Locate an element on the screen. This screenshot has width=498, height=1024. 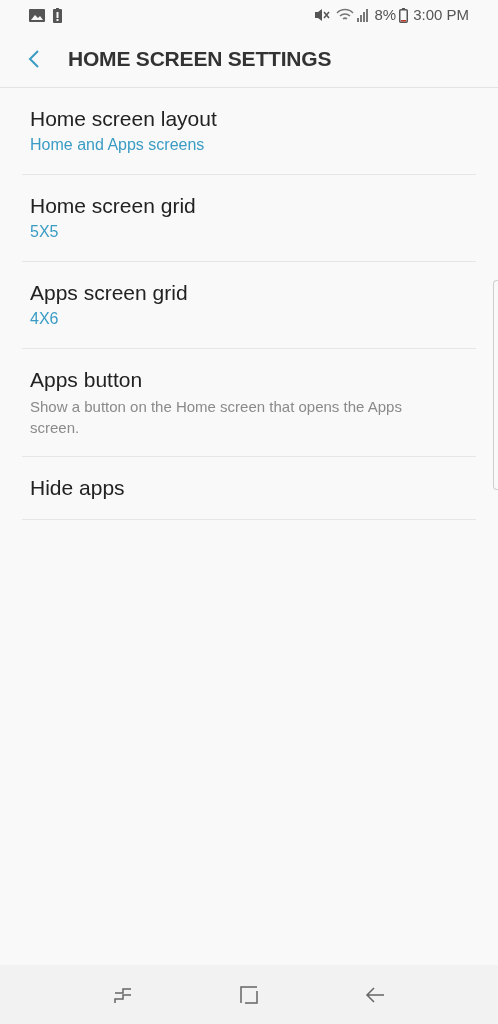
home-icon is located at coordinates (249, 994).